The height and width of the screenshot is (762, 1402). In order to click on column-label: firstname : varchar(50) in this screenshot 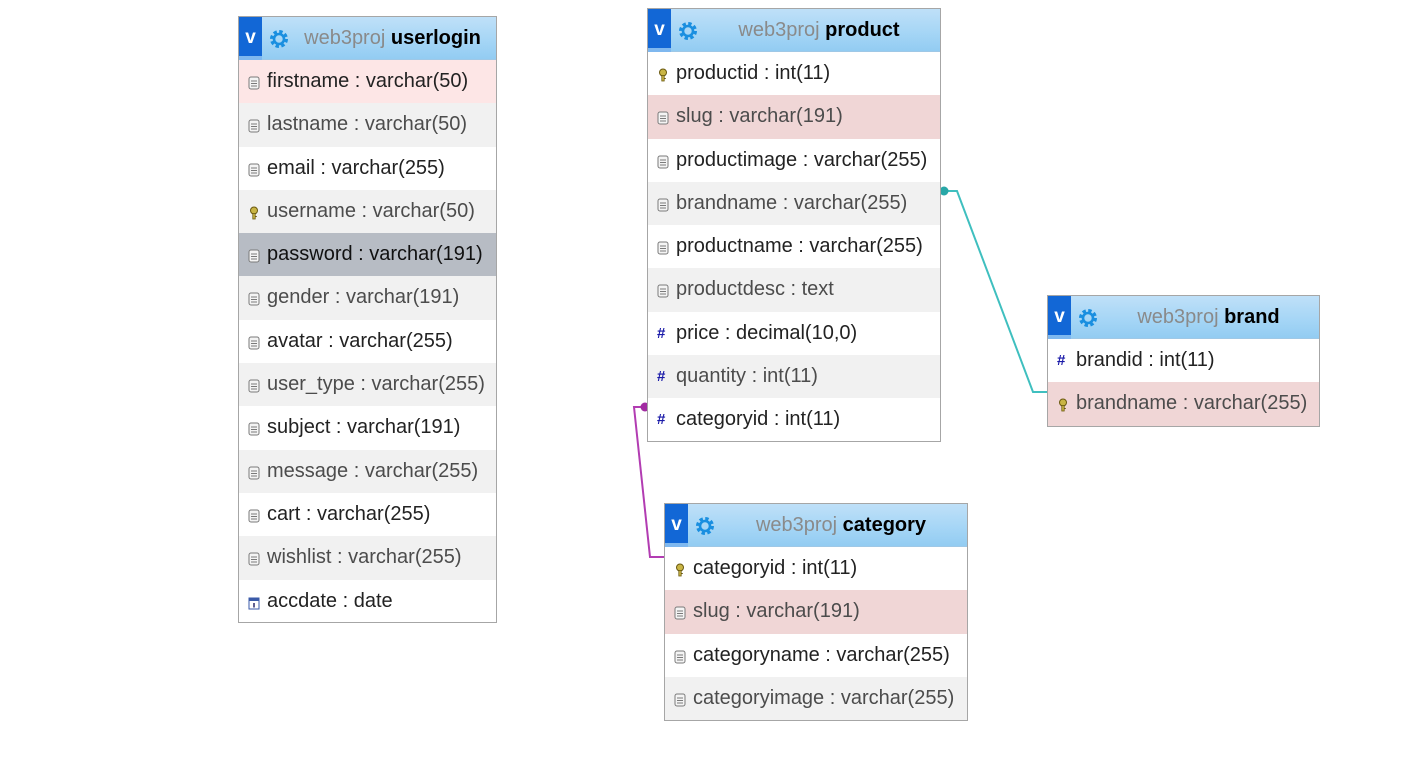, I will do `click(368, 81)`.